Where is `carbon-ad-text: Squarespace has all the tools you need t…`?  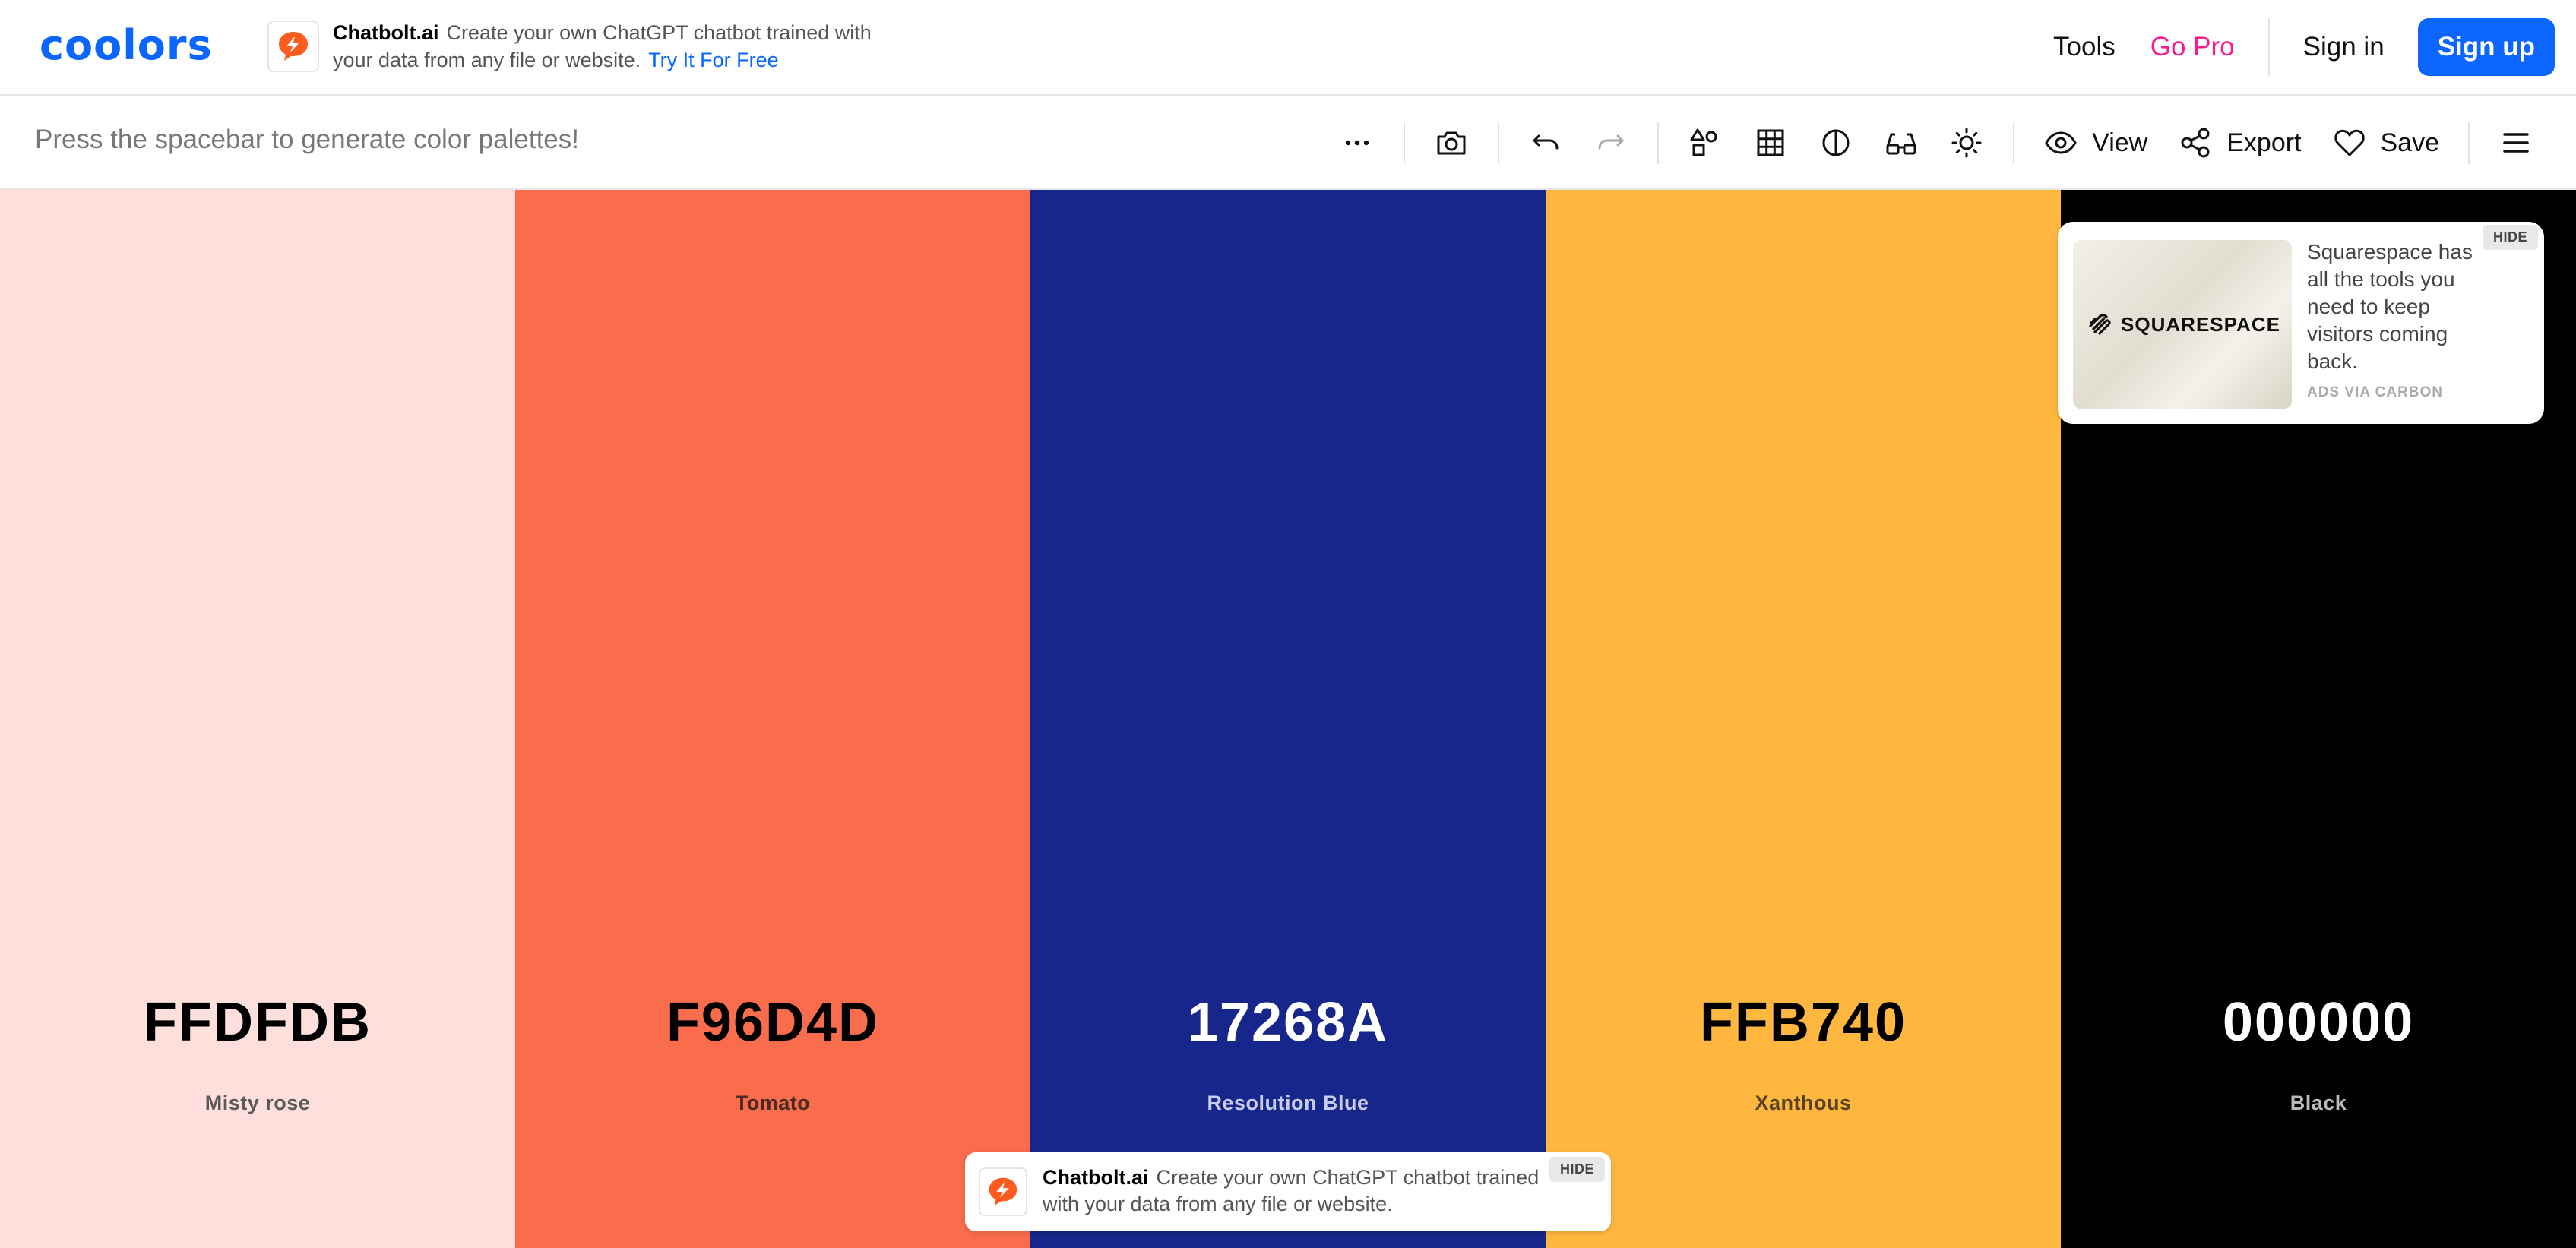 carbon-ad-text: Squarespace has all the tools you need t… is located at coordinates (2398, 307).